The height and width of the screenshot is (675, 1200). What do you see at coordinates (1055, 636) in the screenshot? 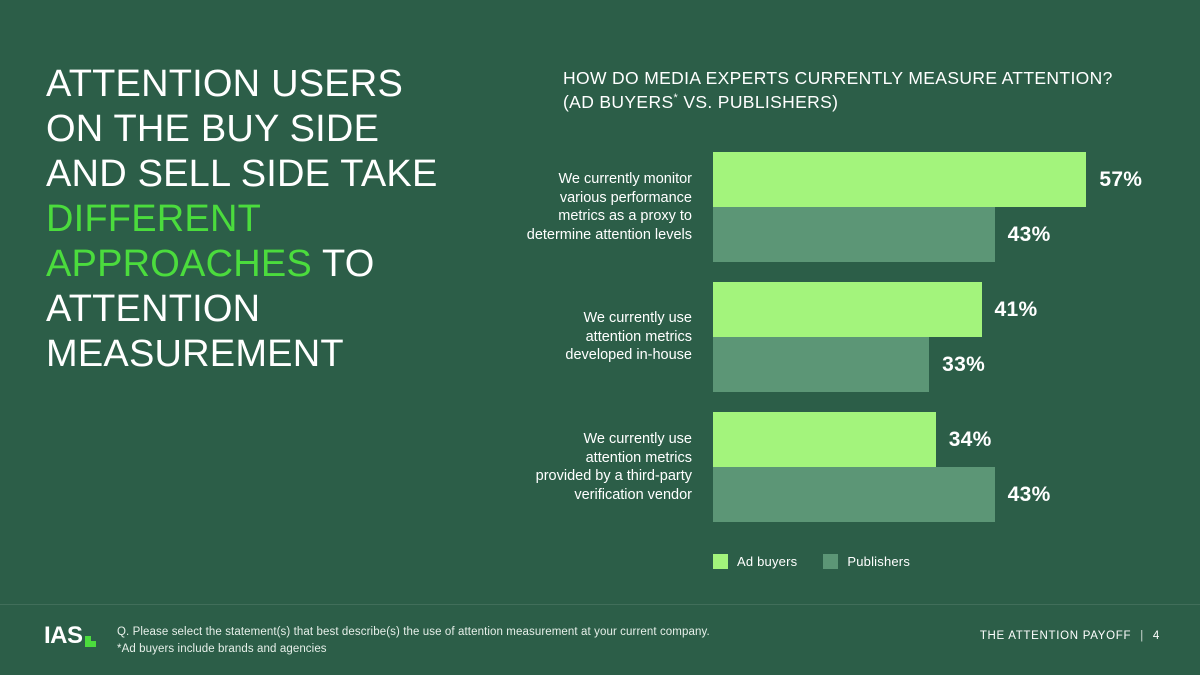
I see `deck-title: THE ATTENTION PAYOFF` at bounding box center [1055, 636].